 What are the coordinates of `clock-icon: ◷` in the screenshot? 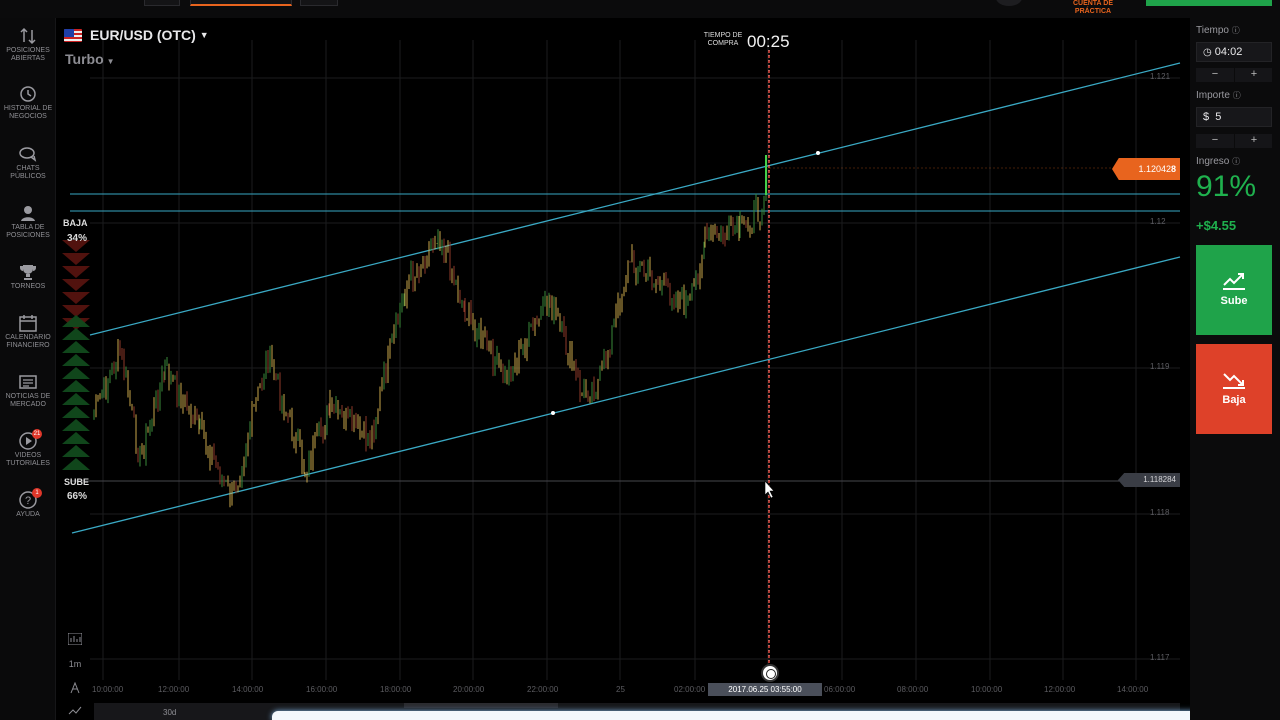 It's located at (1207, 52).